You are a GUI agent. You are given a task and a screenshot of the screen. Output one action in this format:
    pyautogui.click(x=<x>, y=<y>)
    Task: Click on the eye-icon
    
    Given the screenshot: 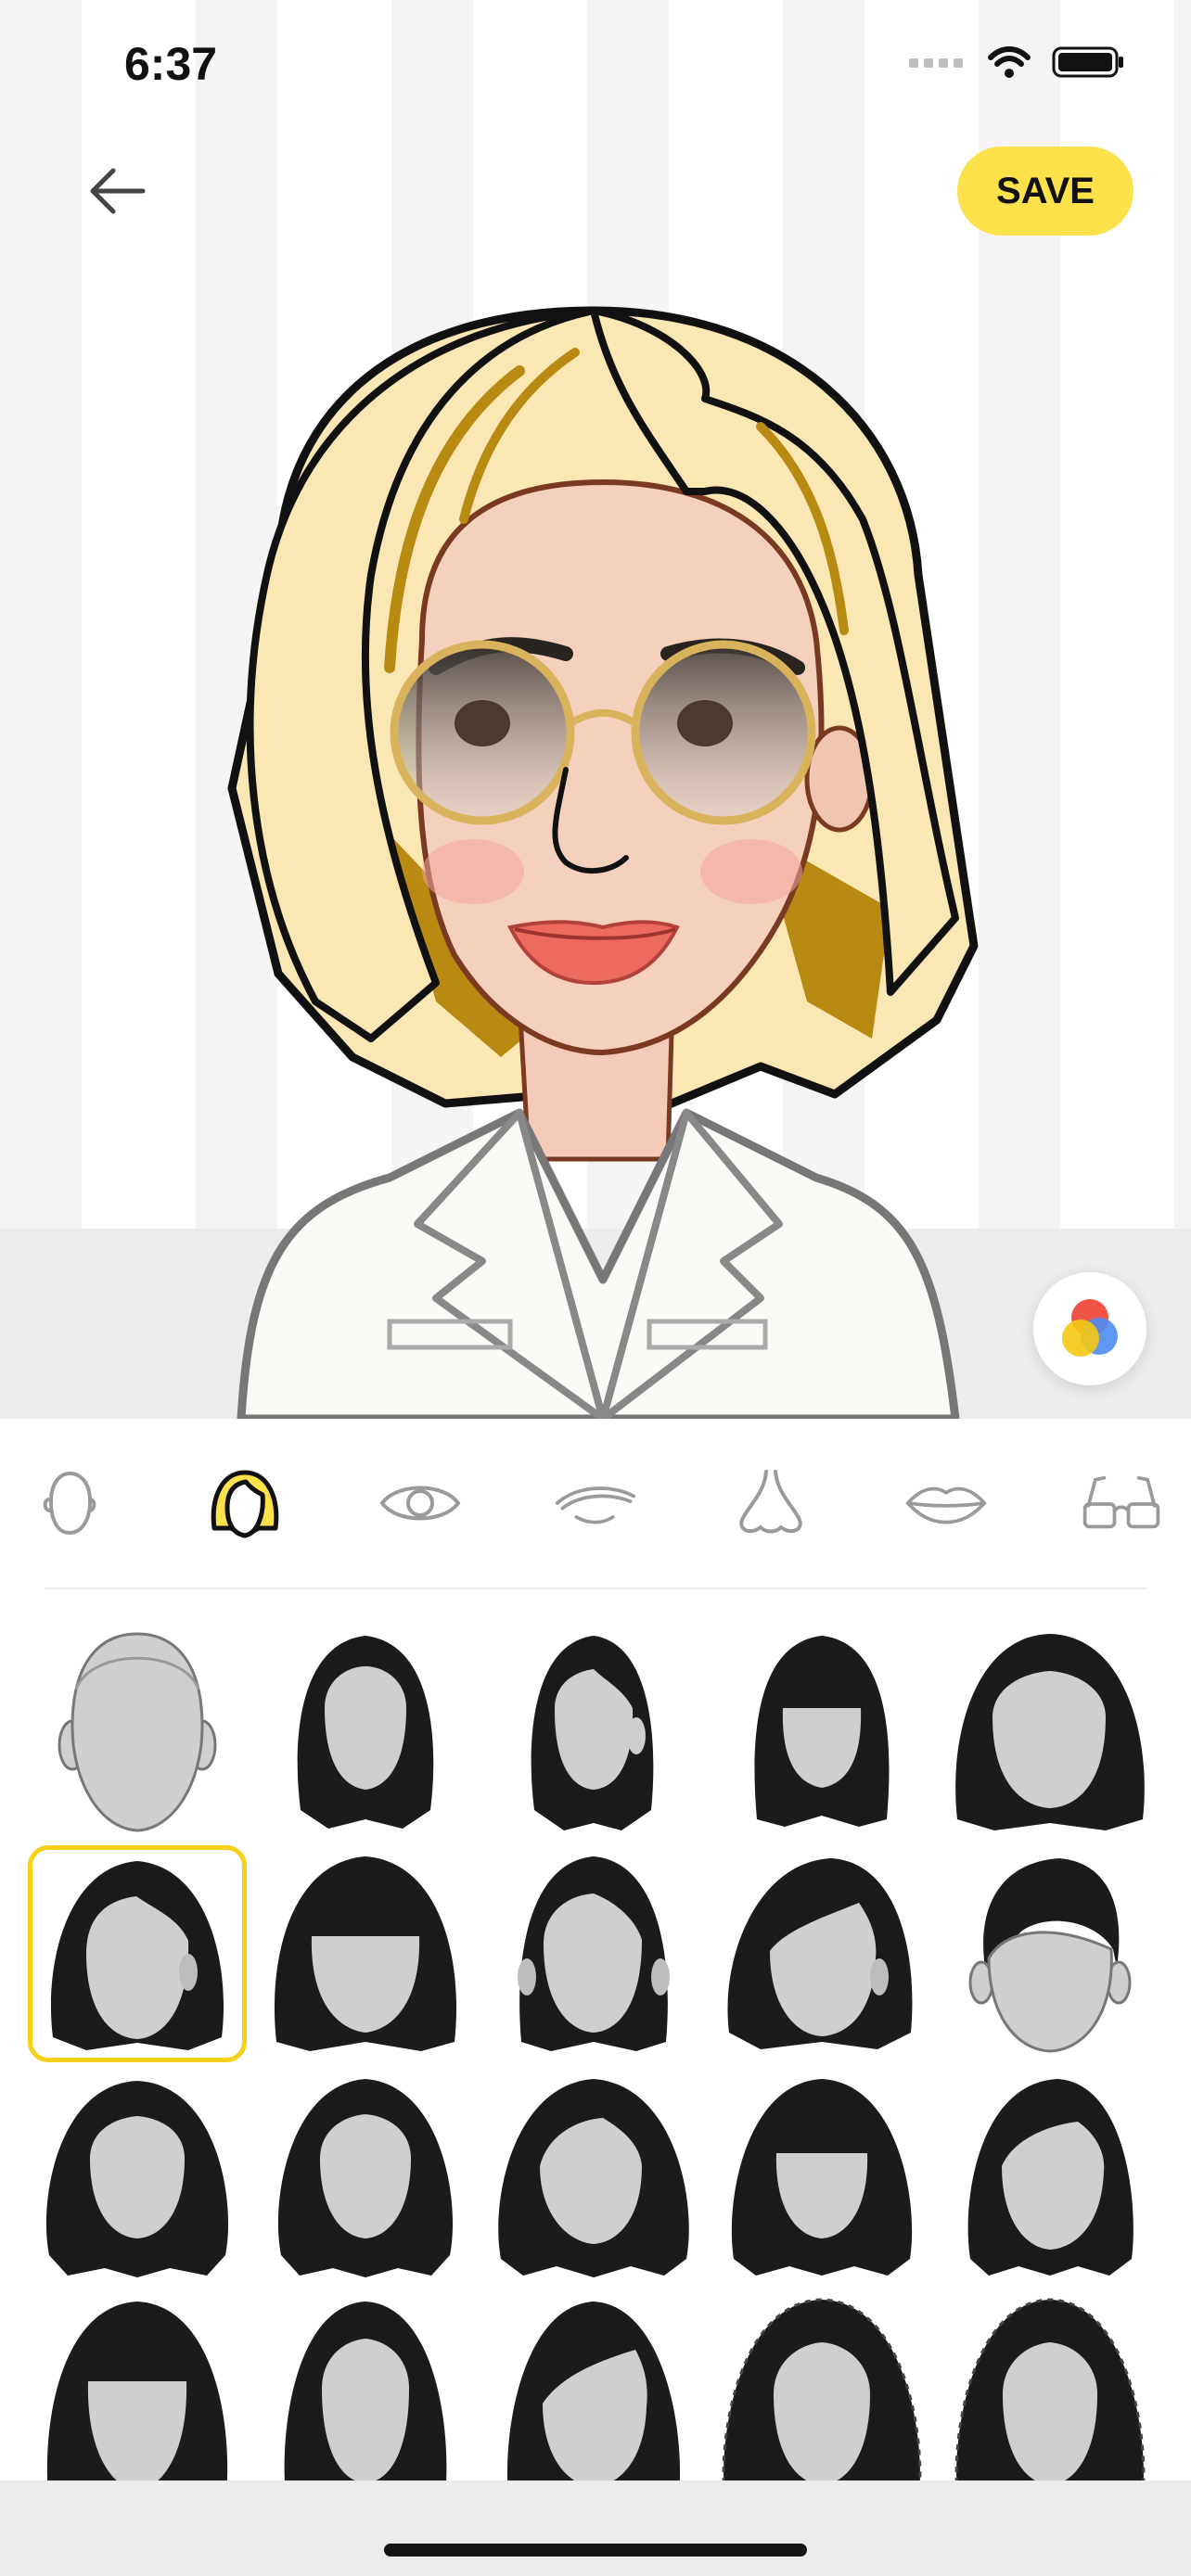 What is the action you would take?
    pyautogui.click(x=420, y=1504)
    